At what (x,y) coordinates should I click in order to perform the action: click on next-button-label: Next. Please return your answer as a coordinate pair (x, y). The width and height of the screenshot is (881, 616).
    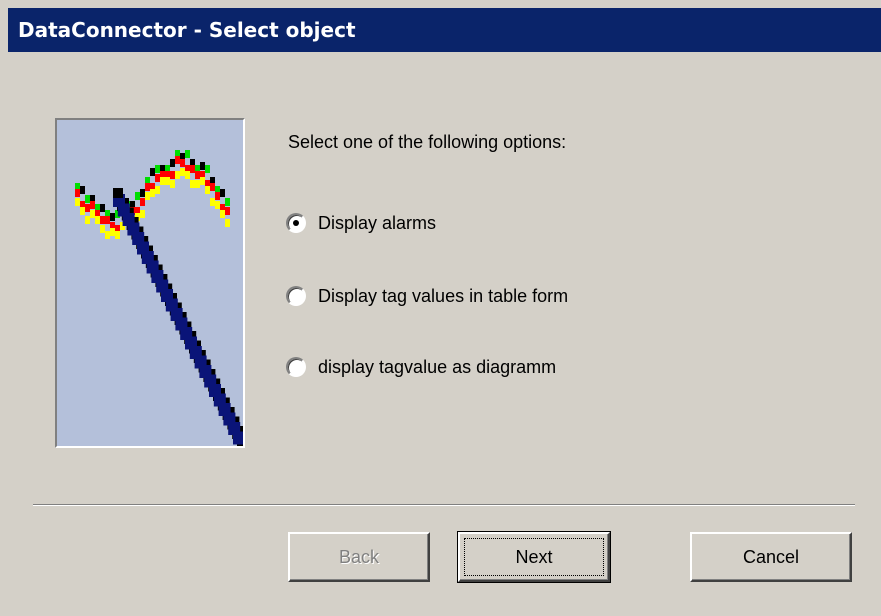
    Looking at the image, I should click on (534, 556).